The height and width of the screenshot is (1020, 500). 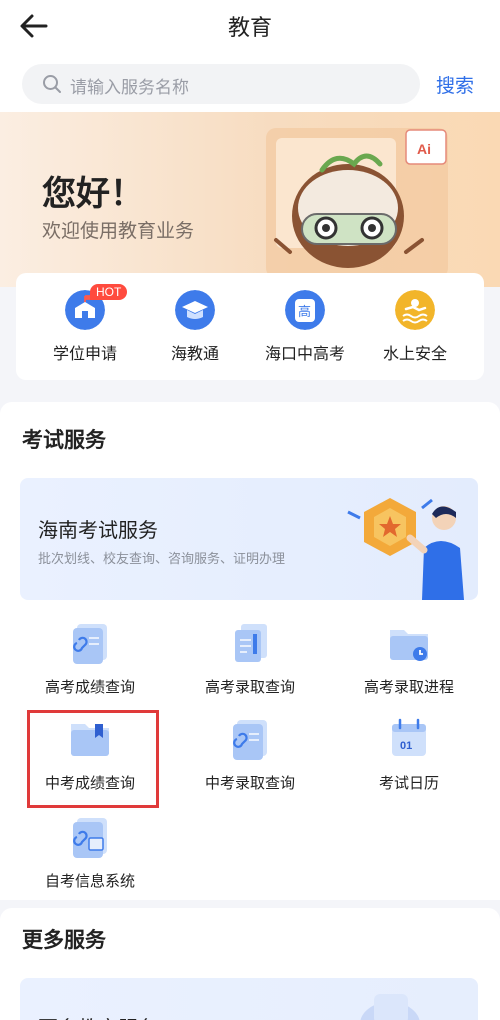 I want to click on more-education-card: 更多教育服务, so click(x=249, y=999).